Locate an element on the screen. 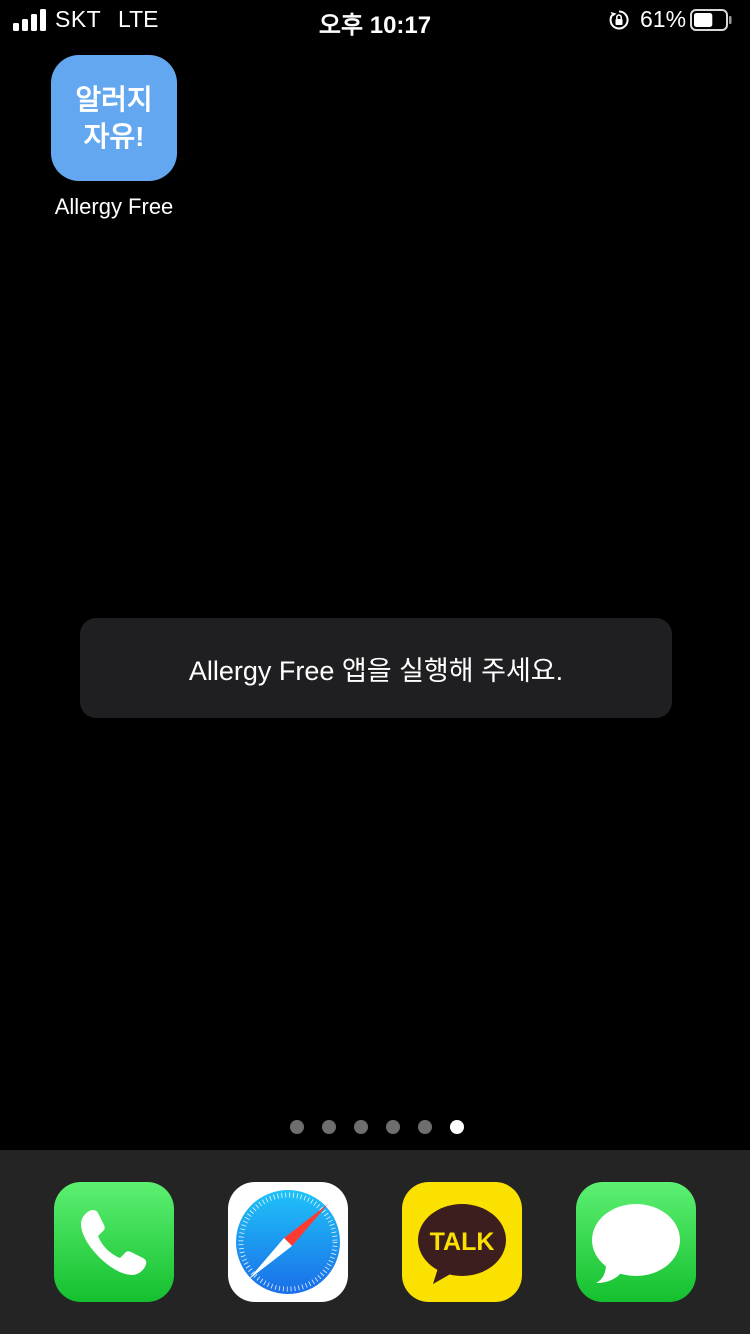 The height and width of the screenshot is (1334, 750). battery-icon is located at coordinates (711, 20).